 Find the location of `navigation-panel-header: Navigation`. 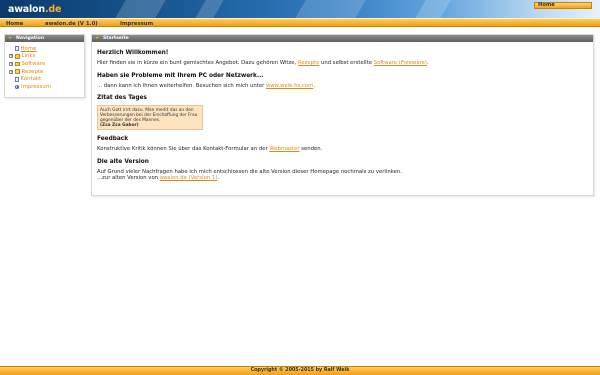

navigation-panel-header: Navigation is located at coordinates (44, 38).